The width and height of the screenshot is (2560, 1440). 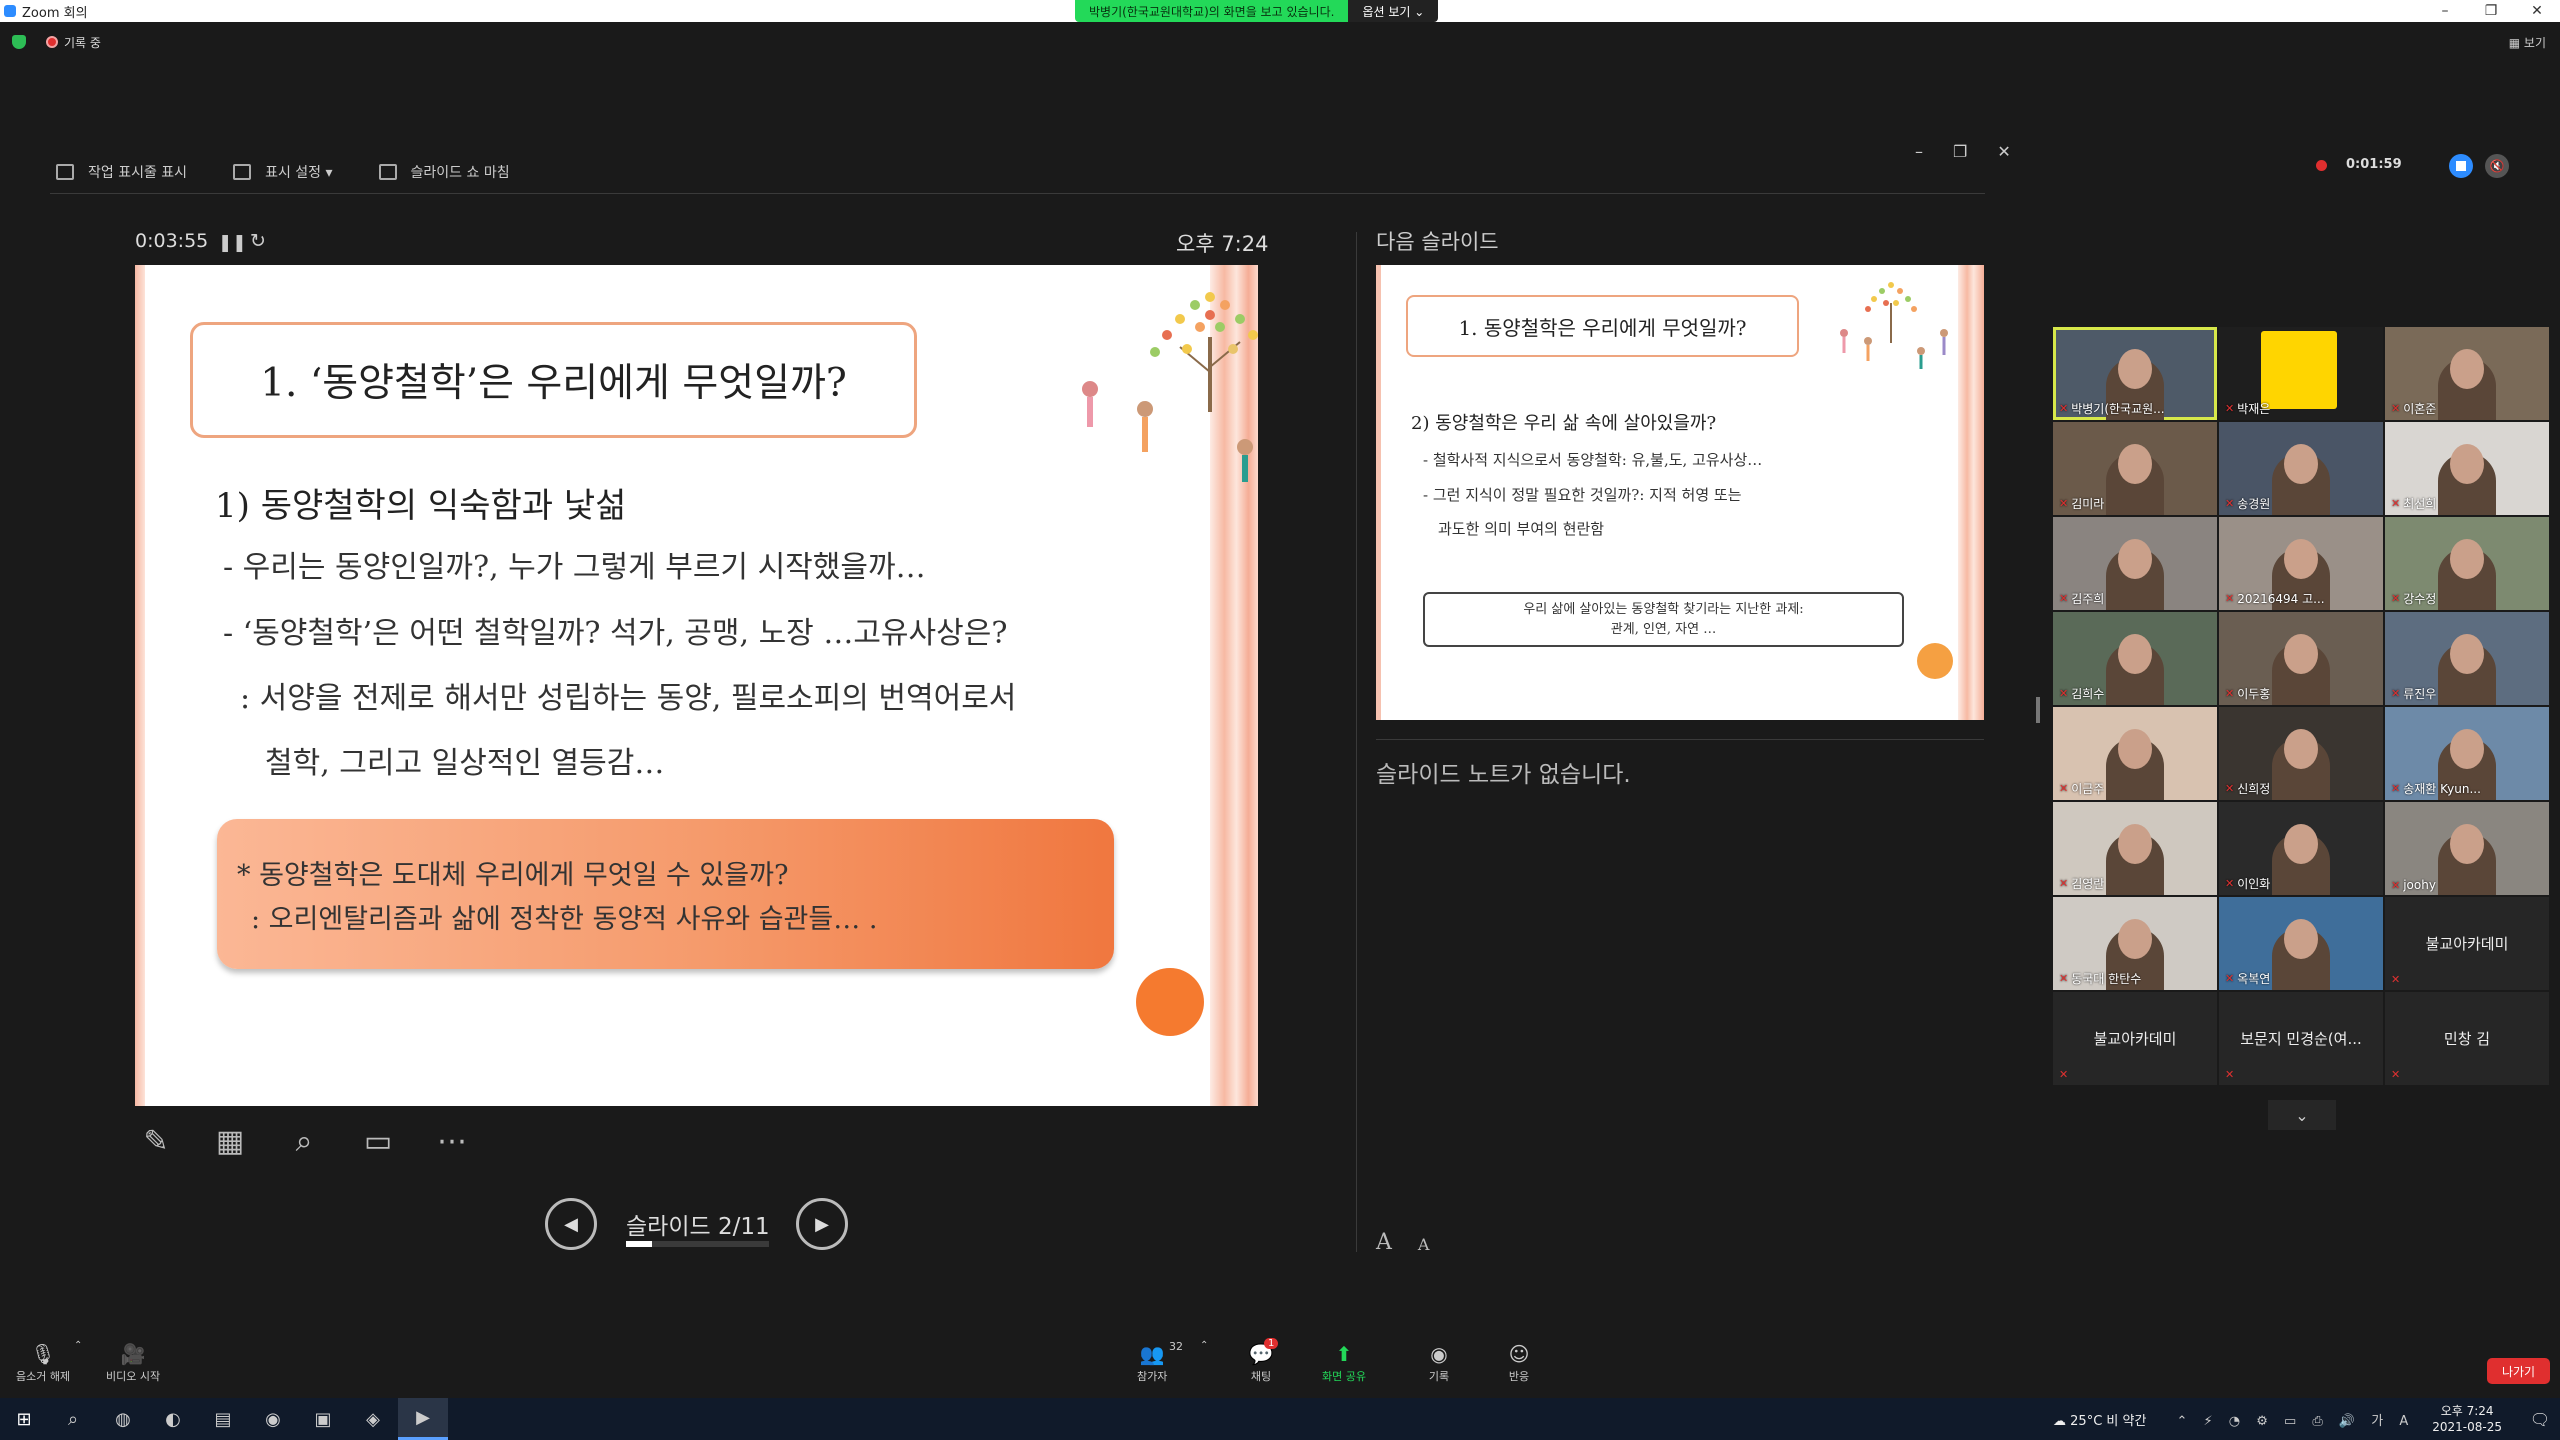 What do you see at coordinates (1204, 1345) in the screenshot?
I see `participants-caret-icon: ⌃` at bounding box center [1204, 1345].